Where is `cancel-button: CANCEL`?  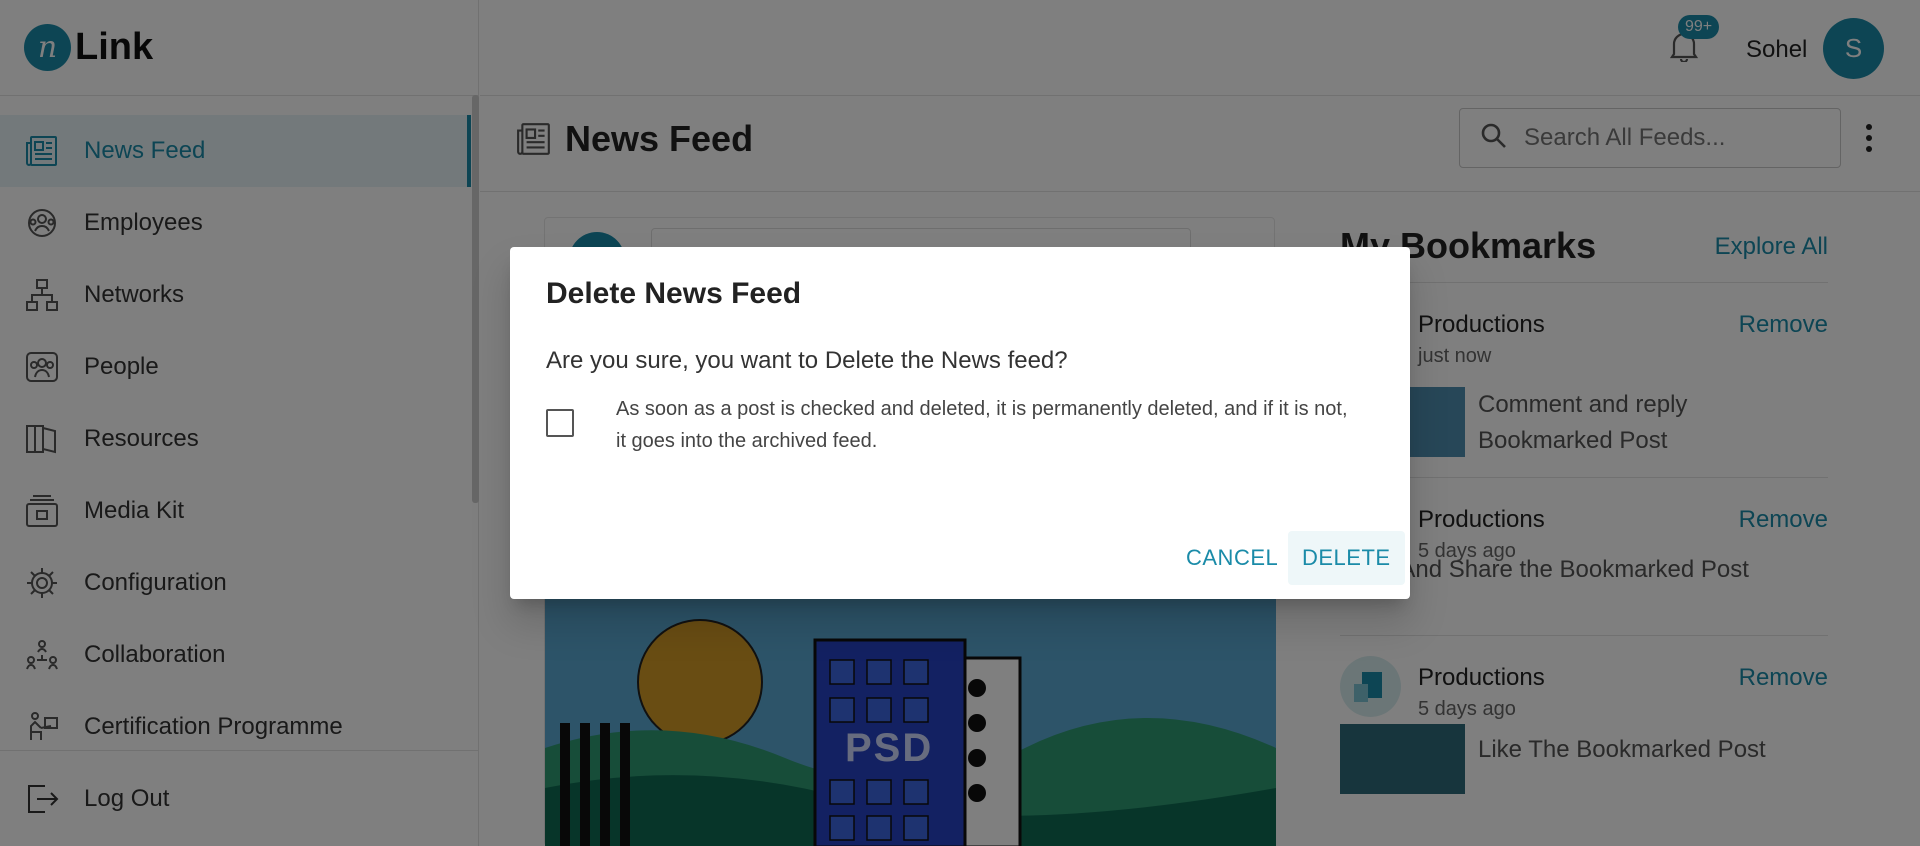
cancel-button: CANCEL is located at coordinates (1232, 558).